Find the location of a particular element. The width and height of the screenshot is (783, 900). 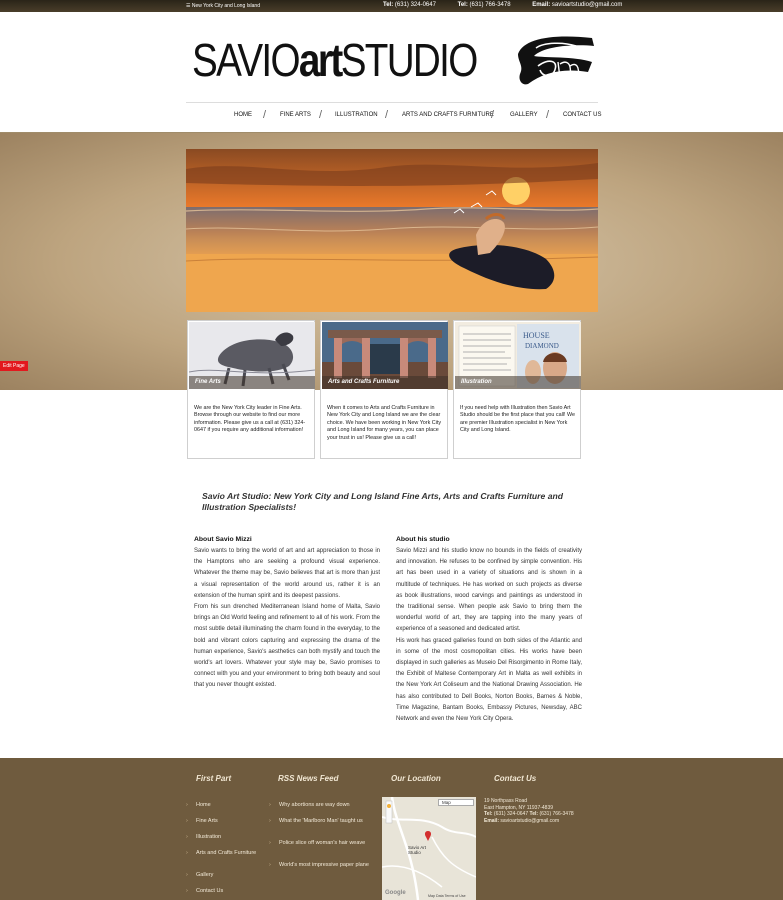

card-caption: Arts and Crafts Furniture is located at coordinates (385, 382).